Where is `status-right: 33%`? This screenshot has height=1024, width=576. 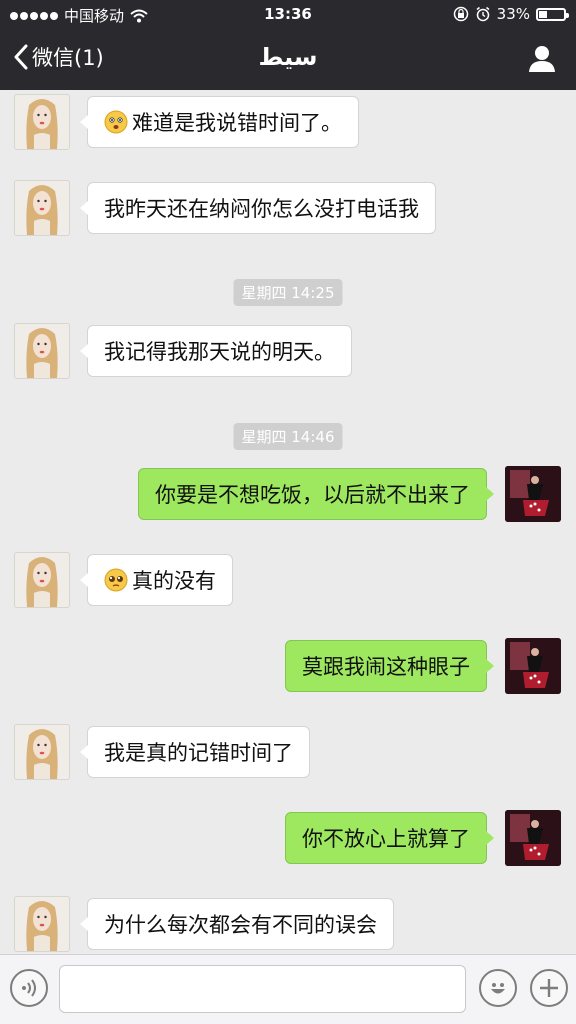 status-right: 33% is located at coordinates (511, 14).